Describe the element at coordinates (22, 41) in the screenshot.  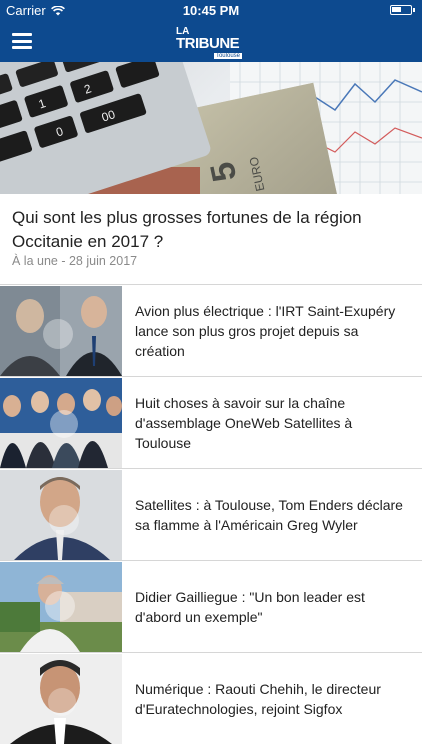
I see `hamburger-menu-icon` at that location.